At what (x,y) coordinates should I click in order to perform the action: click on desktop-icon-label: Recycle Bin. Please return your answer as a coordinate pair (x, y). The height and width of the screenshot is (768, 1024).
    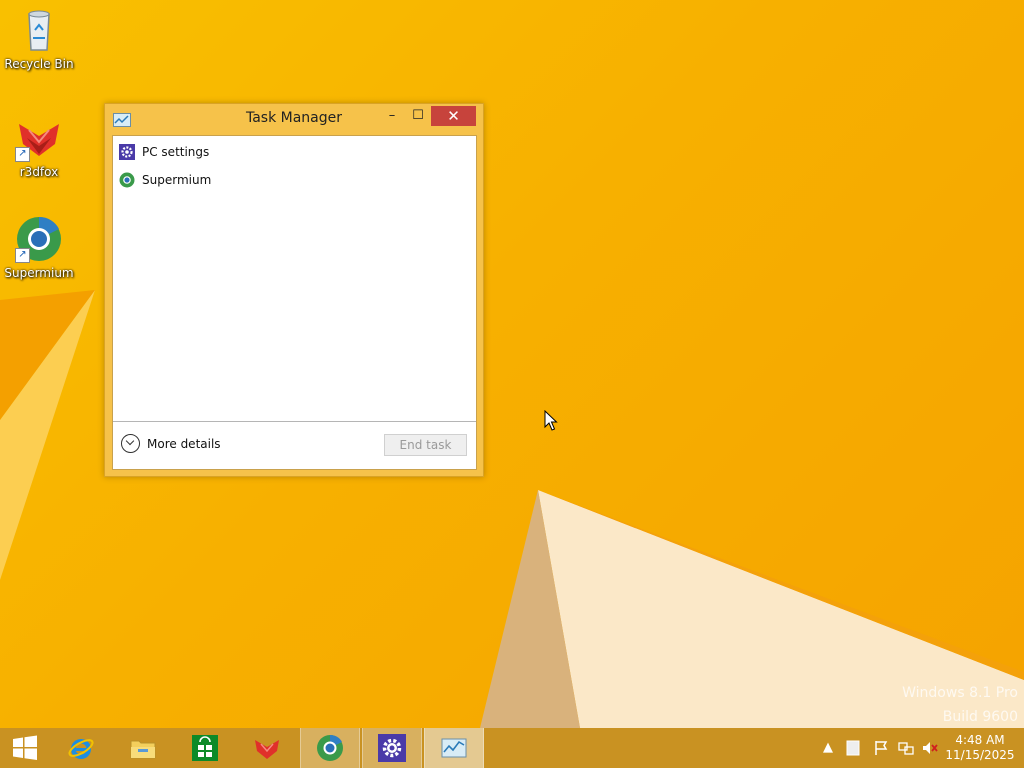
    Looking at the image, I should click on (39, 64).